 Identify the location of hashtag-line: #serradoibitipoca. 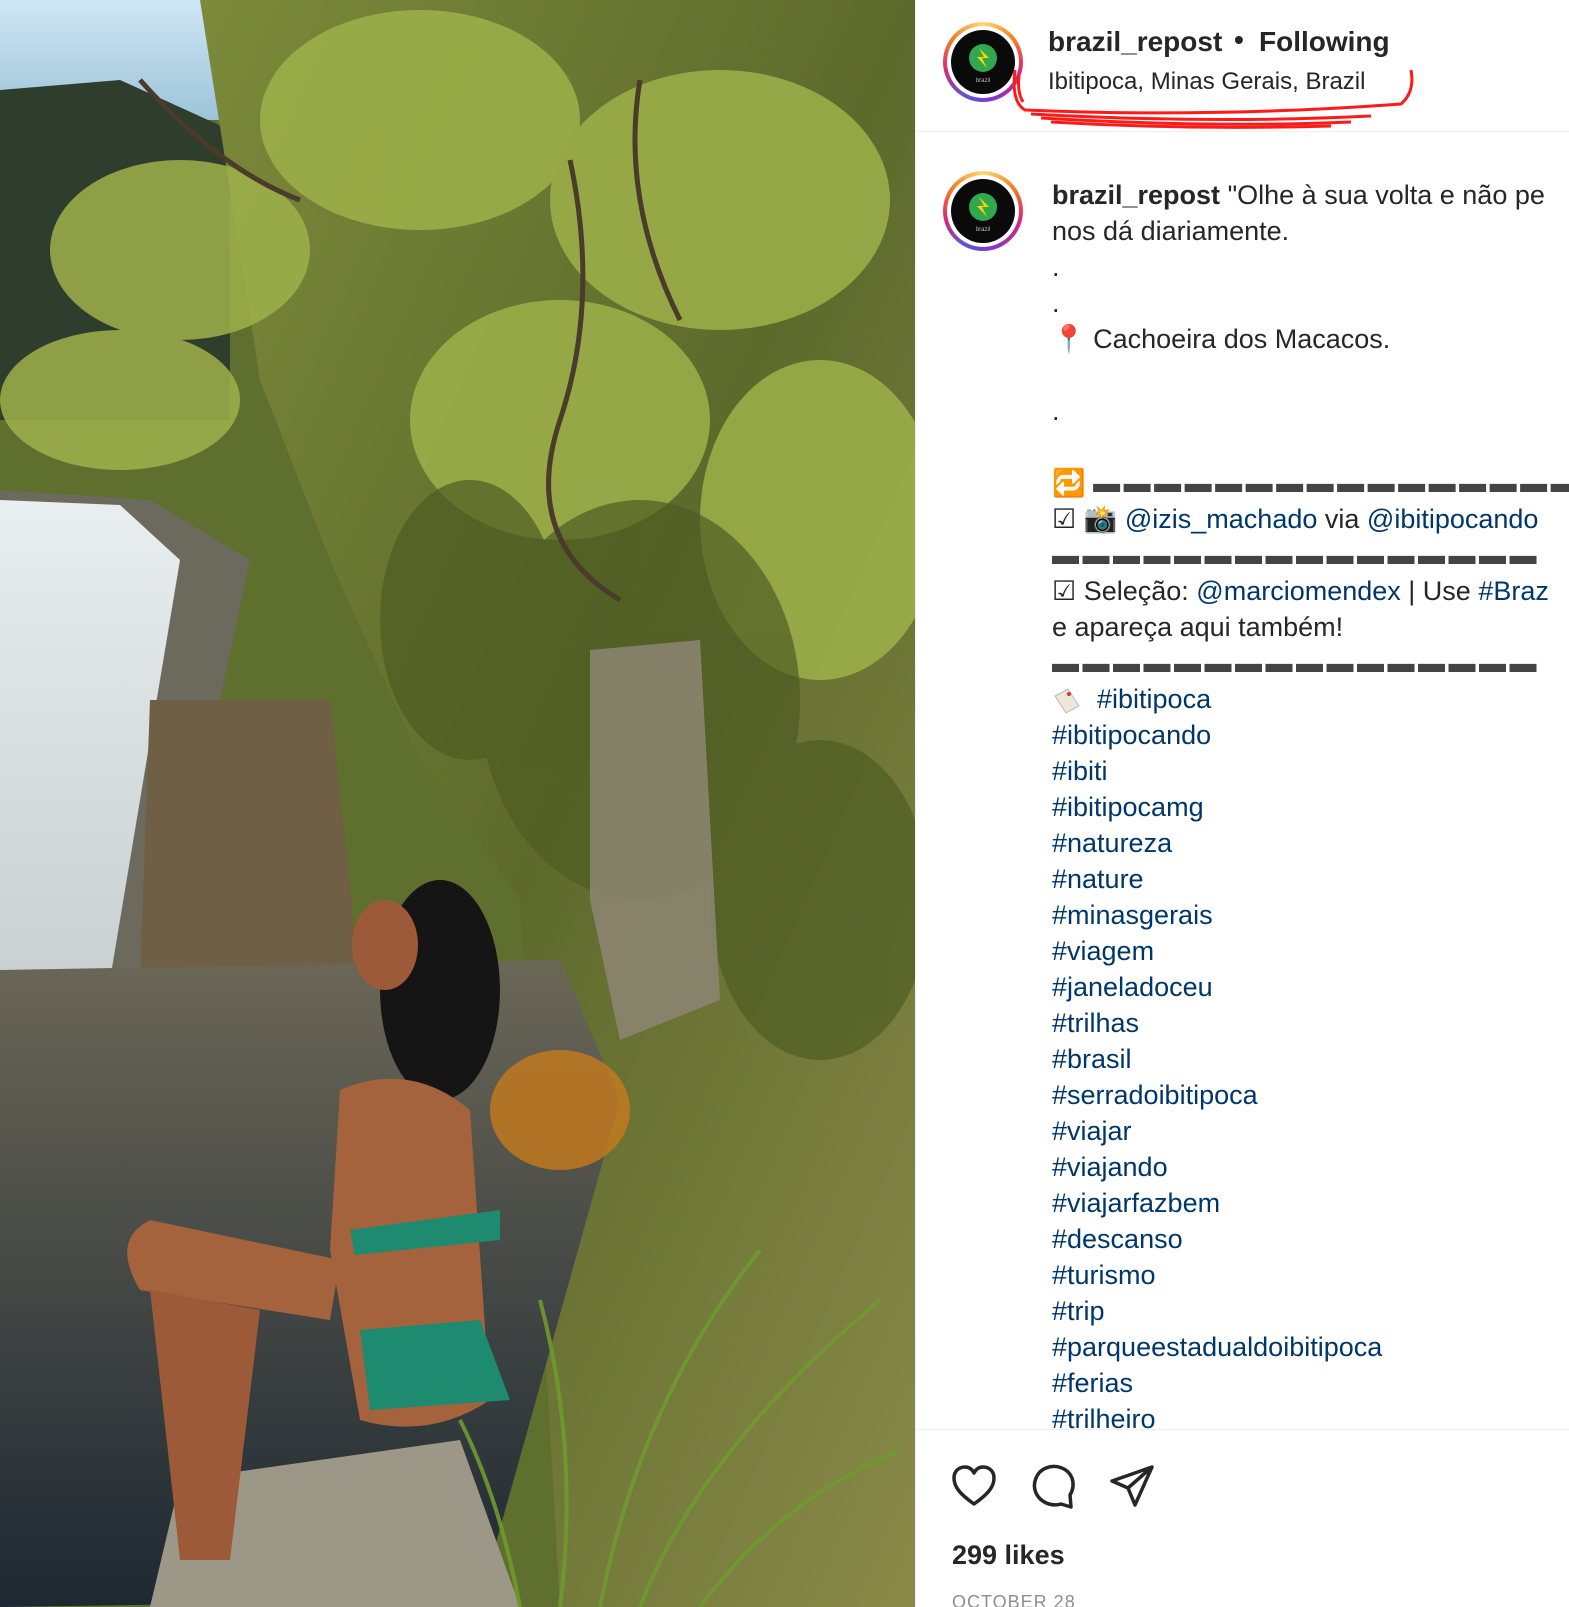
(1310, 1095).